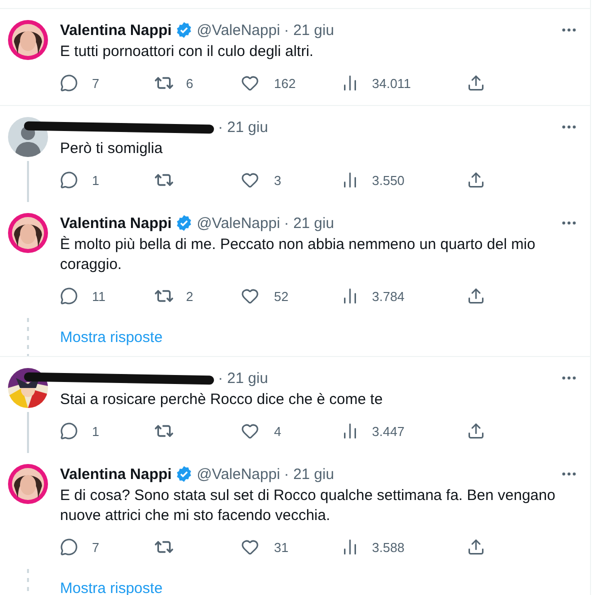 The width and height of the screenshot is (600, 595). I want to click on repost-count: 2, so click(190, 296).